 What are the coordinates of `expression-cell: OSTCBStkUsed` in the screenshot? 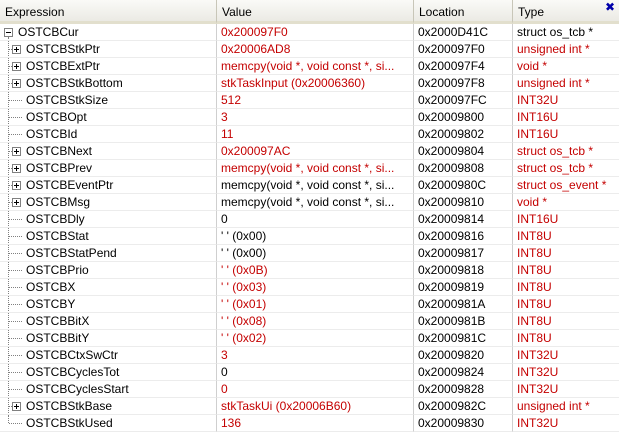 It's located at (108, 423).